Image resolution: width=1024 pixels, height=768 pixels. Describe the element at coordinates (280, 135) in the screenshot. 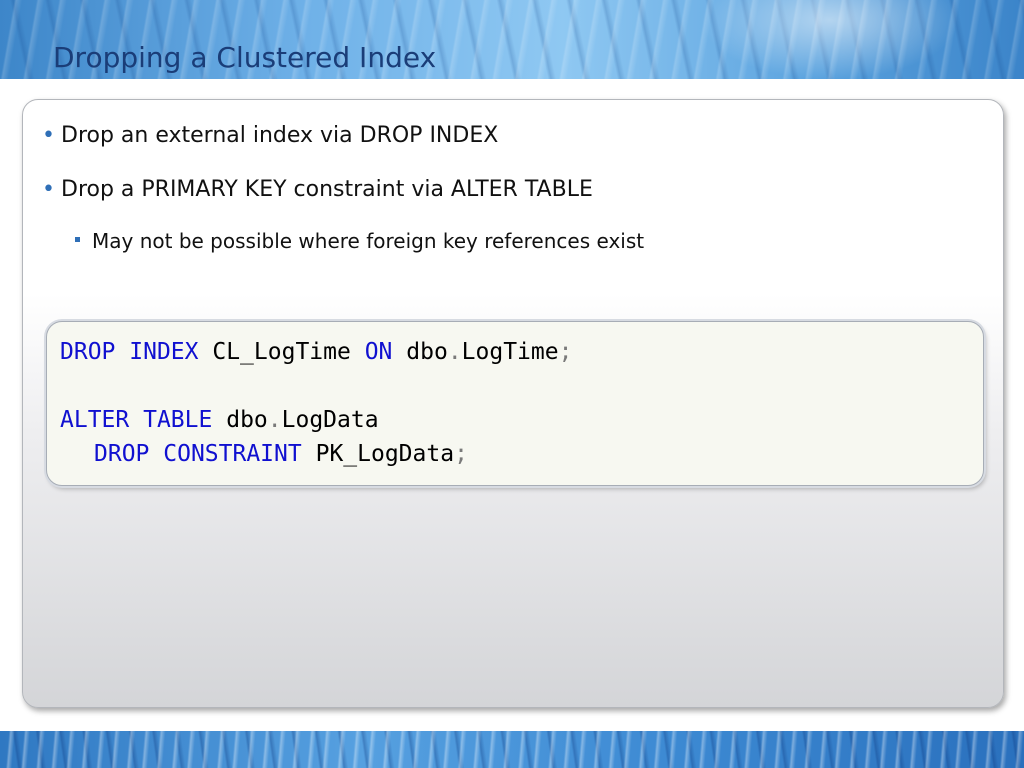

I see `bullet-text: Drop an external index via DROP INDEX` at that location.